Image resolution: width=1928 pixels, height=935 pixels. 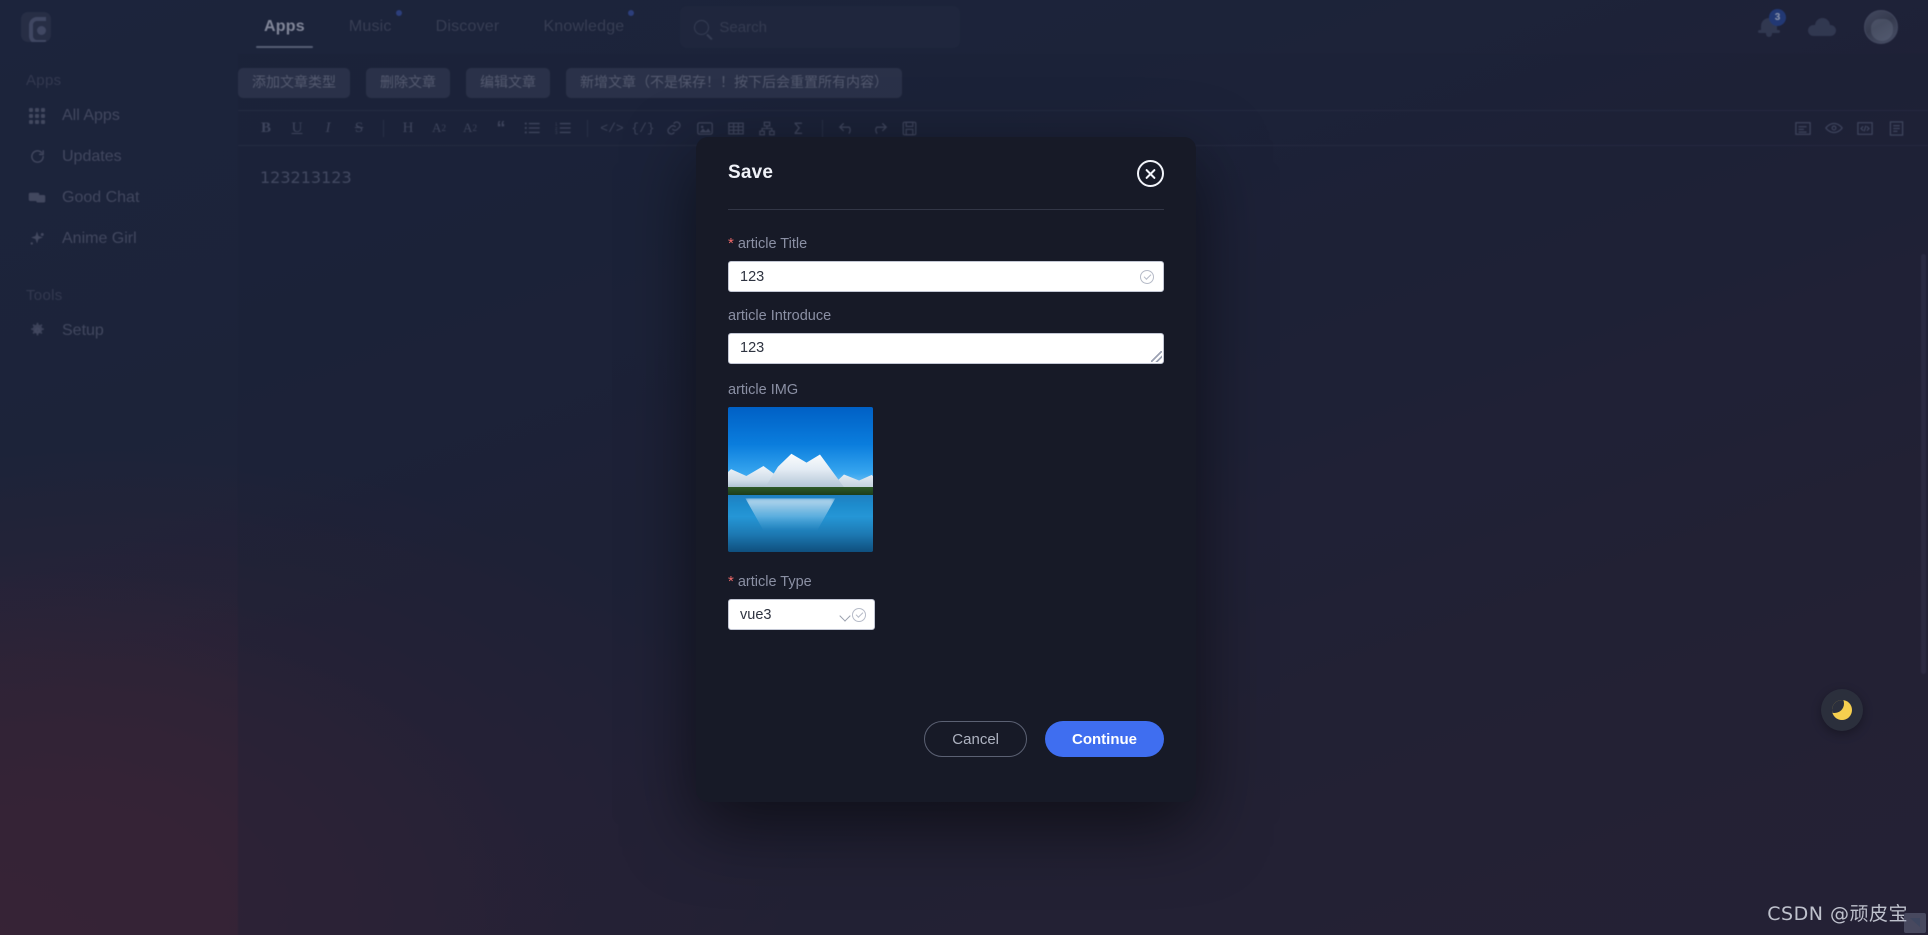 I want to click on article-introduce-textarea-wrap, so click(x=946, y=348).